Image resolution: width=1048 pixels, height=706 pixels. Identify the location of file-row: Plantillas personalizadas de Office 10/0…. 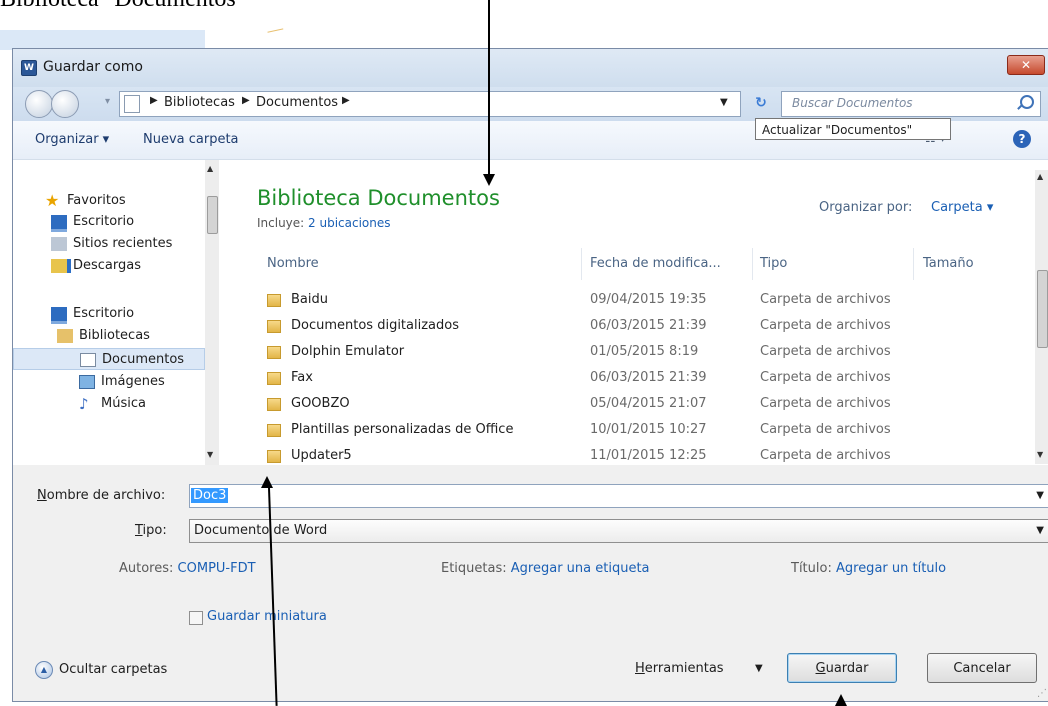
(625, 430).